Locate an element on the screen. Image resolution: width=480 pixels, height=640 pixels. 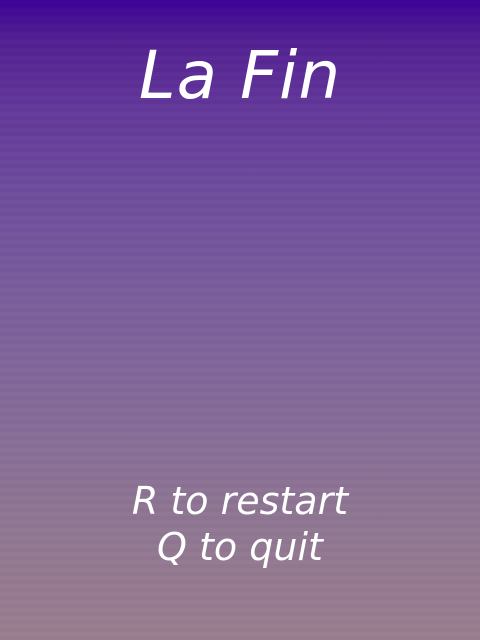
restart-instruction: R to restart is located at coordinates (240, 501).